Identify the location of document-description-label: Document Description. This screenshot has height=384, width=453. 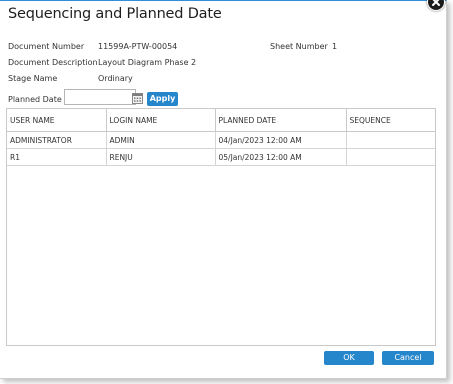
(53, 62).